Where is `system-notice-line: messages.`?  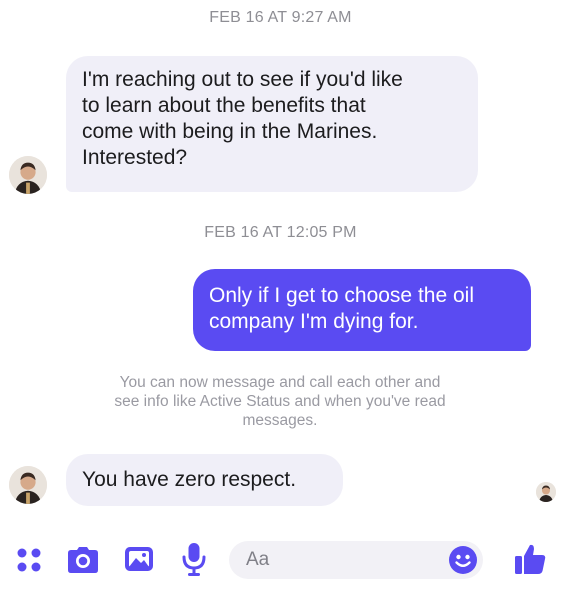
system-notice-line: messages. is located at coordinates (280, 420).